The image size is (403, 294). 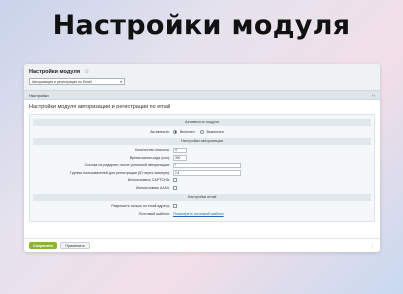 I want to click on captcha-row: Использовать CAPTCHA:, so click(x=202, y=181).